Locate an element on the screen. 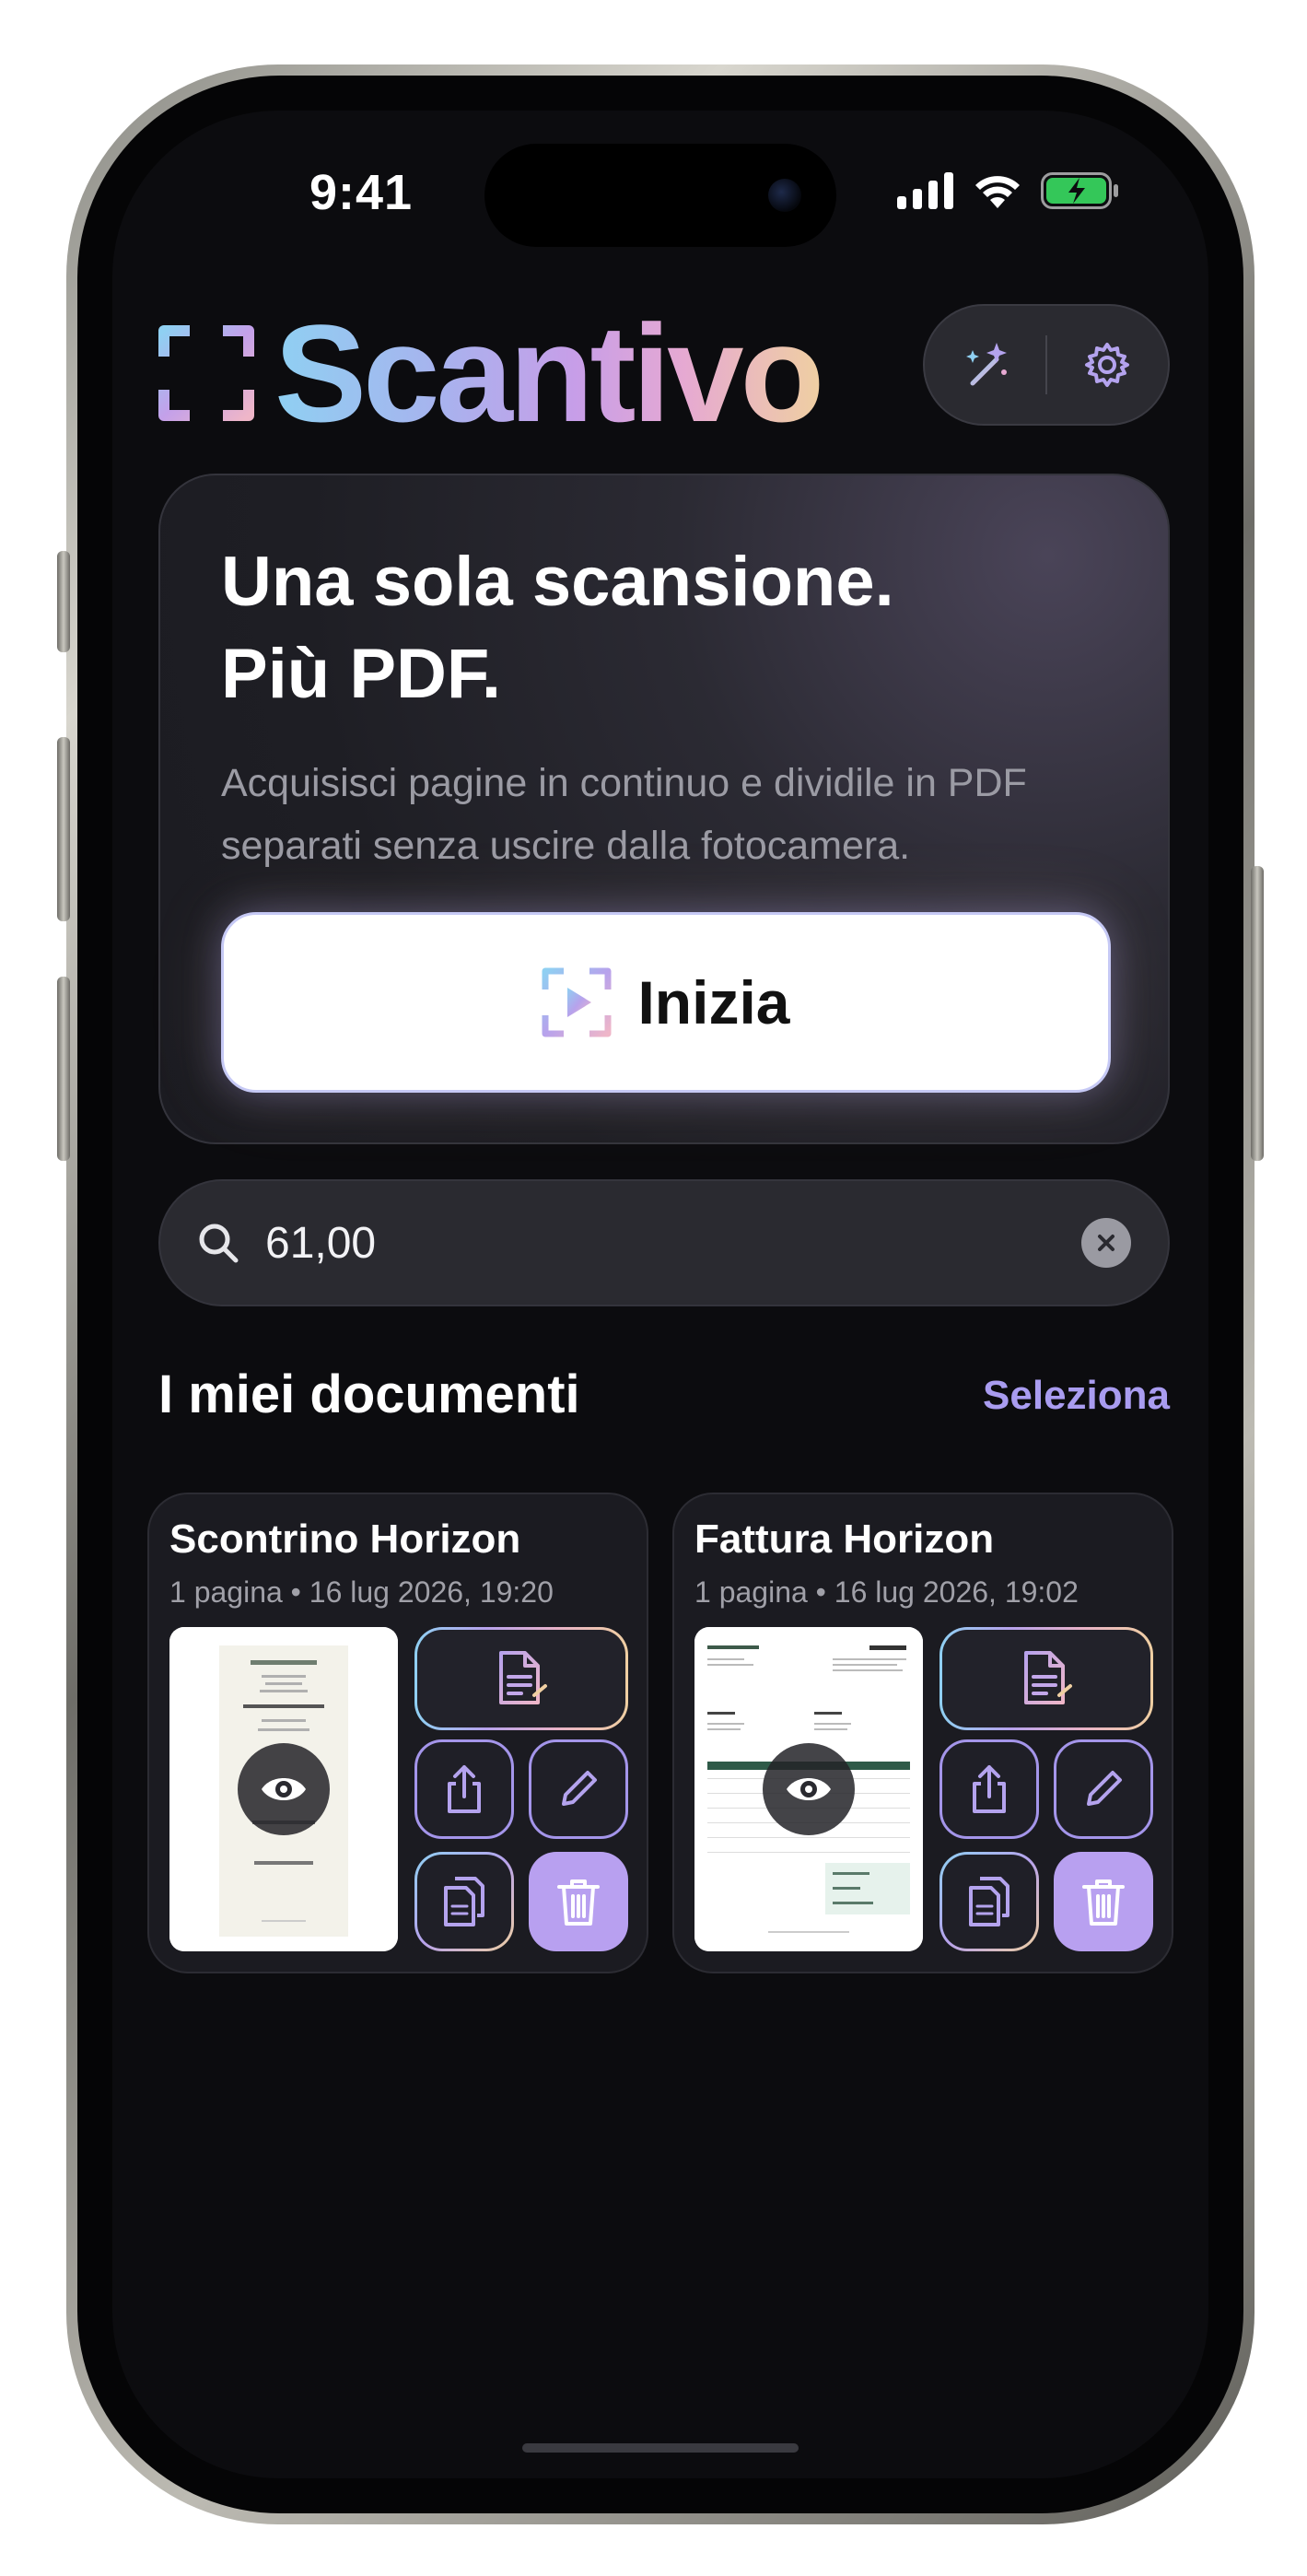 The image size is (1307, 2576). documents-section-title: I miei documenti is located at coordinates (369, 1394).